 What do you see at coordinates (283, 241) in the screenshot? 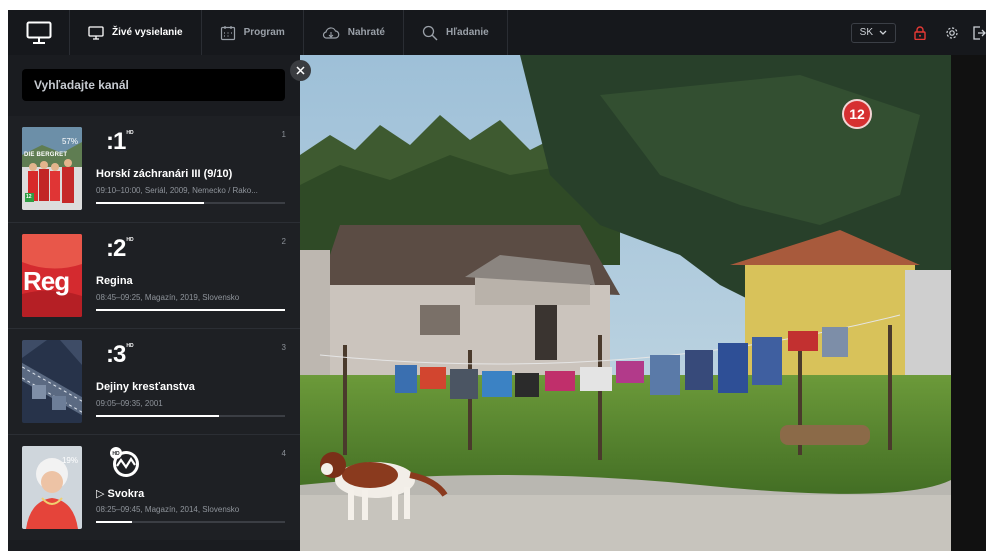
I see `channel-number: 2` at bounding box center [283, 241].